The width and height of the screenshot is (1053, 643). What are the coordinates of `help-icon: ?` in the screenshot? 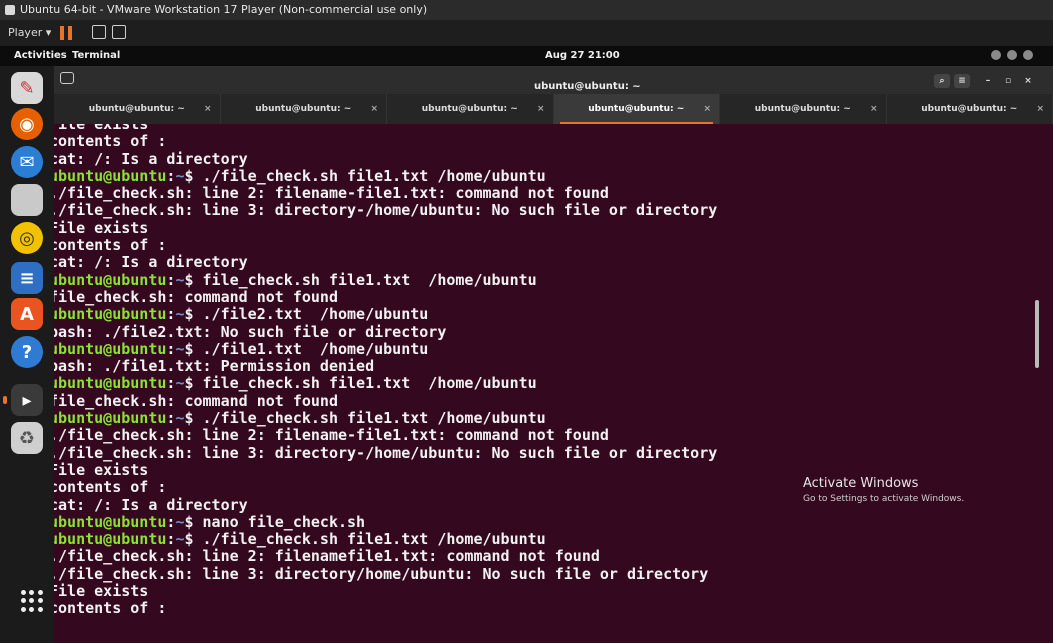 It's located at (27, 352).